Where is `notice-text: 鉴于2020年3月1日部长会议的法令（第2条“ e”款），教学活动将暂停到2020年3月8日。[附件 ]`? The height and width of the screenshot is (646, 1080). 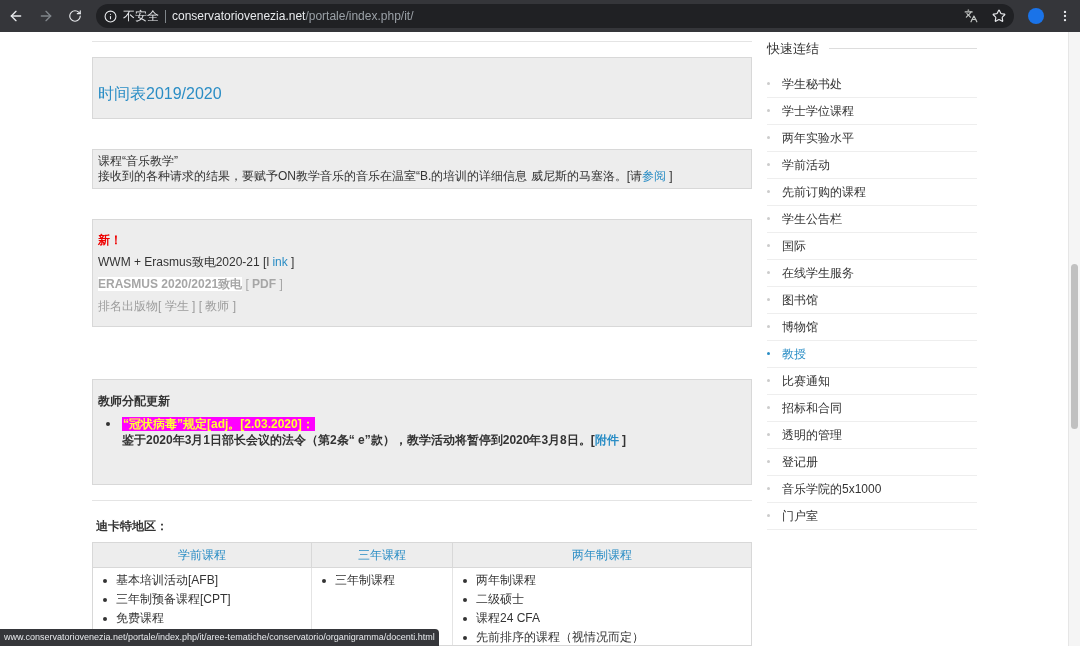
notice-text: 鉴于2020年3月1日部长会议的法令（第2条“ e”款），教学活动将暂停到2020年3月8日。[附件 ] is located at coordinates (374, 439).